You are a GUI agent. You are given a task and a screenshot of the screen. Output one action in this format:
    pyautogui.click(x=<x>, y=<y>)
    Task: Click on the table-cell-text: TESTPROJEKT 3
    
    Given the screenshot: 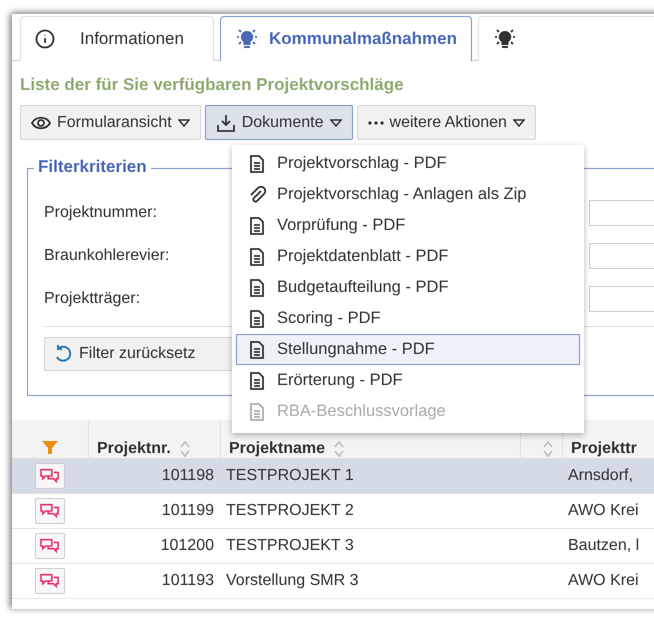 What is the action you would take?
    pyautogui.click(x=290, y=546)
    